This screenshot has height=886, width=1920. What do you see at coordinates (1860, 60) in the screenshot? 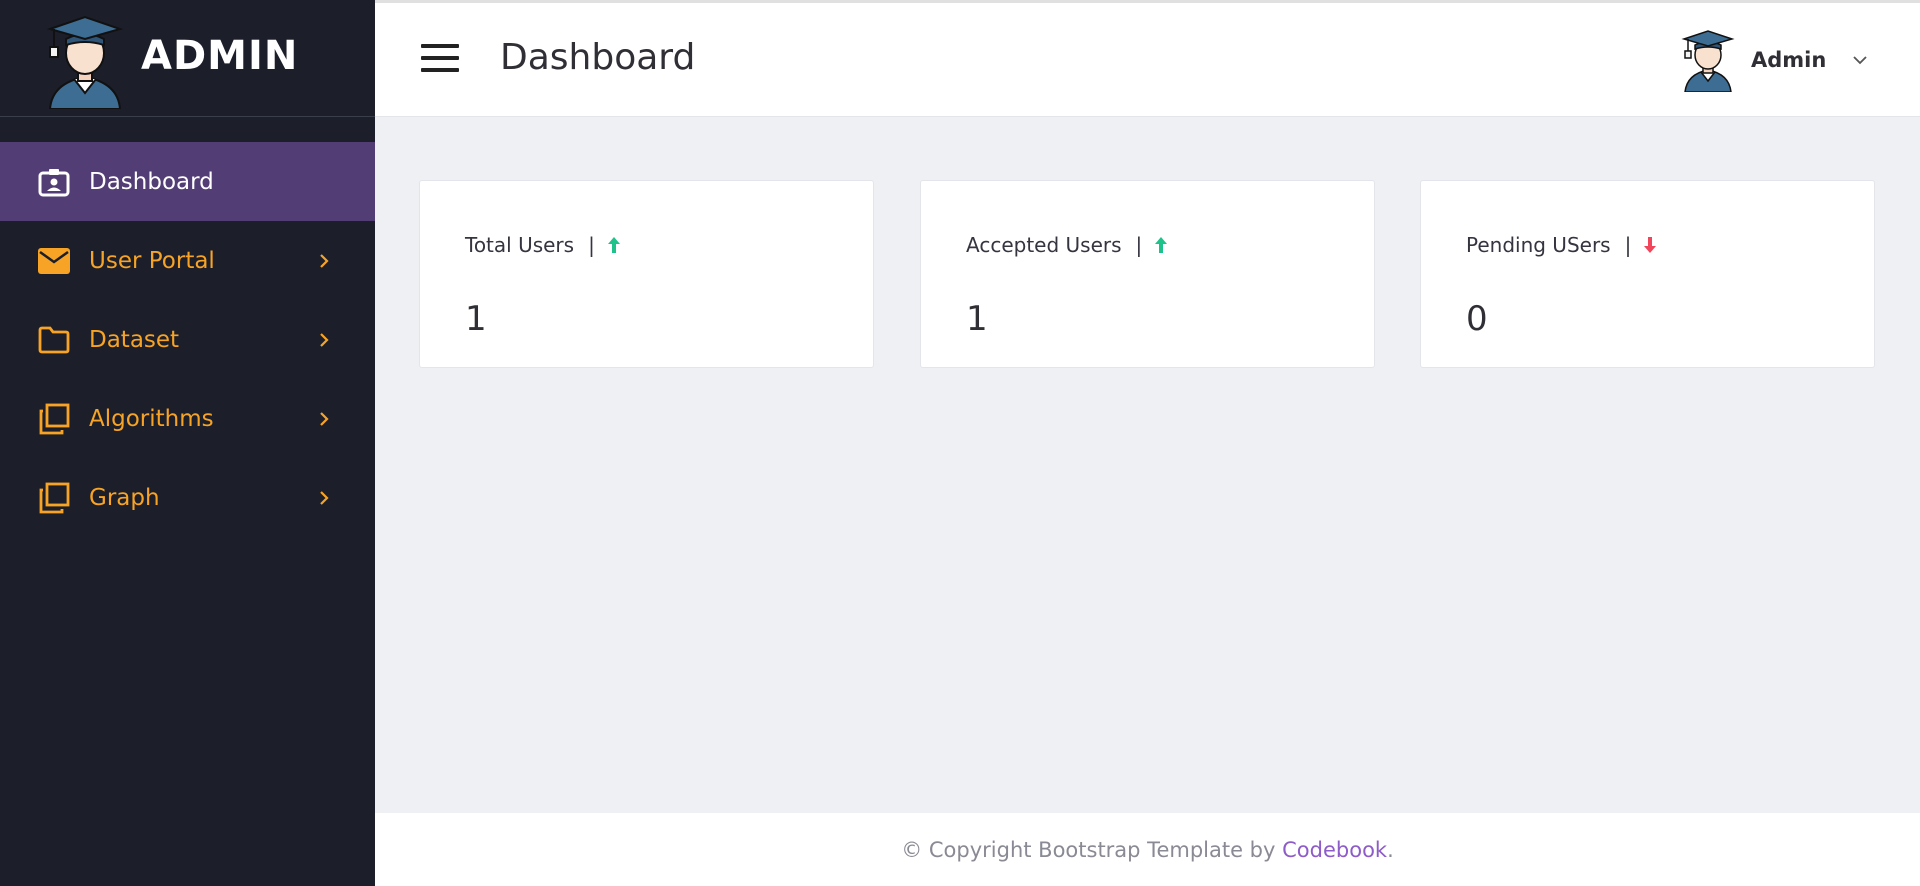
I see `chevron-down-icon` at bounding box center [1860, 60].